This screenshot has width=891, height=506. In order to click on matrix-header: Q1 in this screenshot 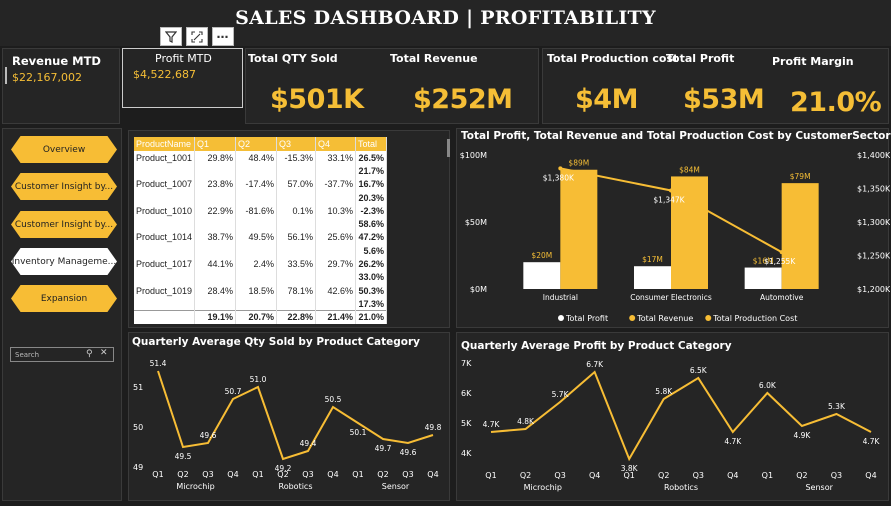, I will do `click(215, 144)`.